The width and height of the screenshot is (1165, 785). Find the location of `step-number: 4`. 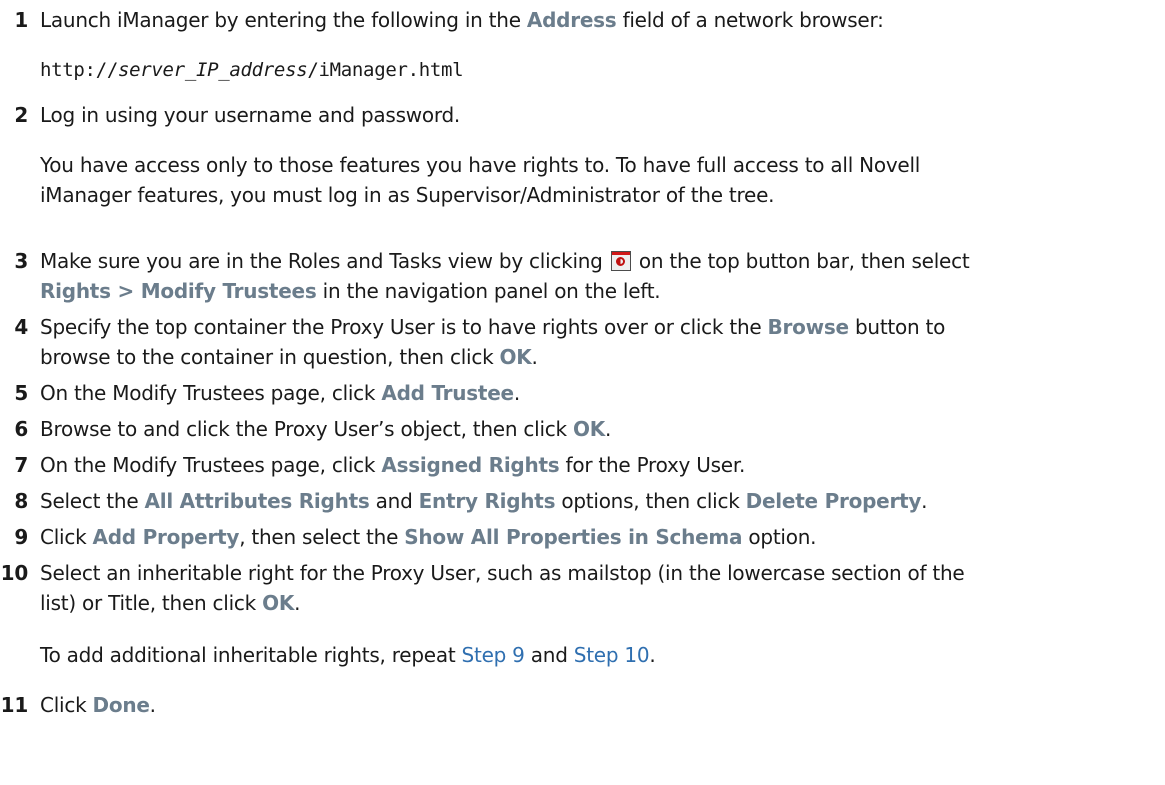

step-number: 4 is located at coordinates (21, 327).